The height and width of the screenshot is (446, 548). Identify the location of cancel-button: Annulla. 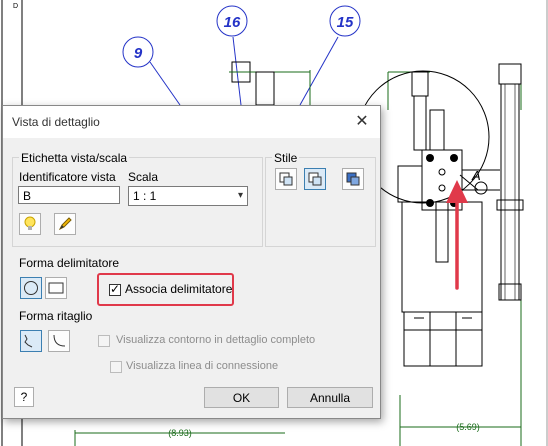
(330, 397).